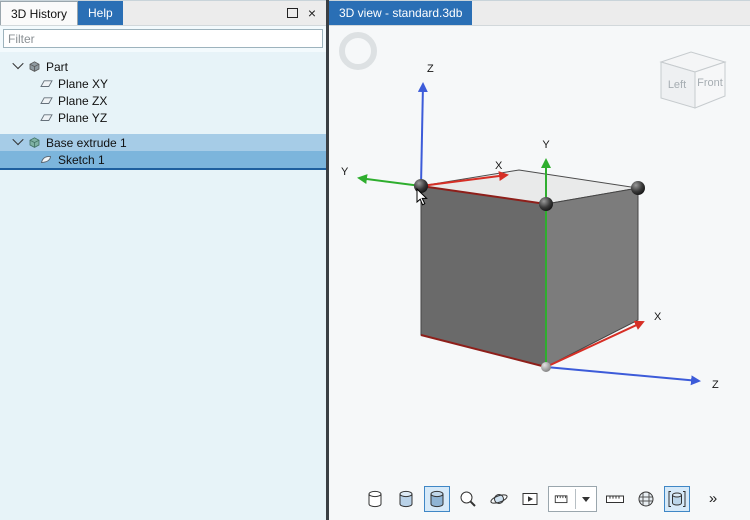 The image size is (750, 520). What do you see at coordinates (375, 499) in the screenshot?
I see `render-wireframe-button` at bounding box center [375, 499].